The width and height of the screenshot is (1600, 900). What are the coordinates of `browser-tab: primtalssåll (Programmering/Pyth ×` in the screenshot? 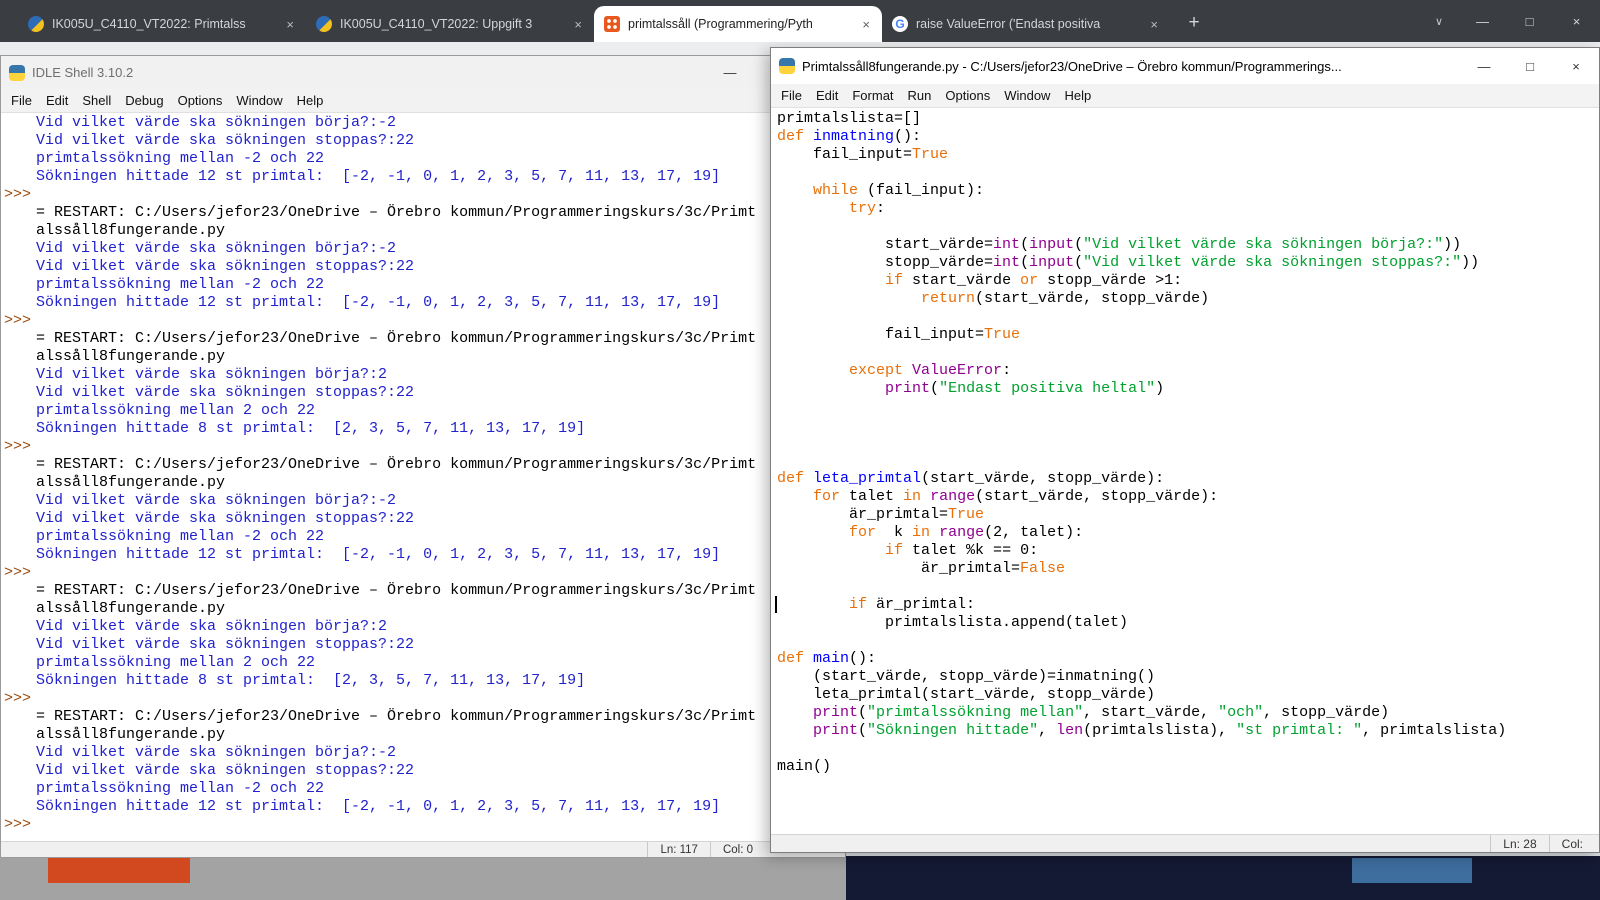 It's located at (738, 24).